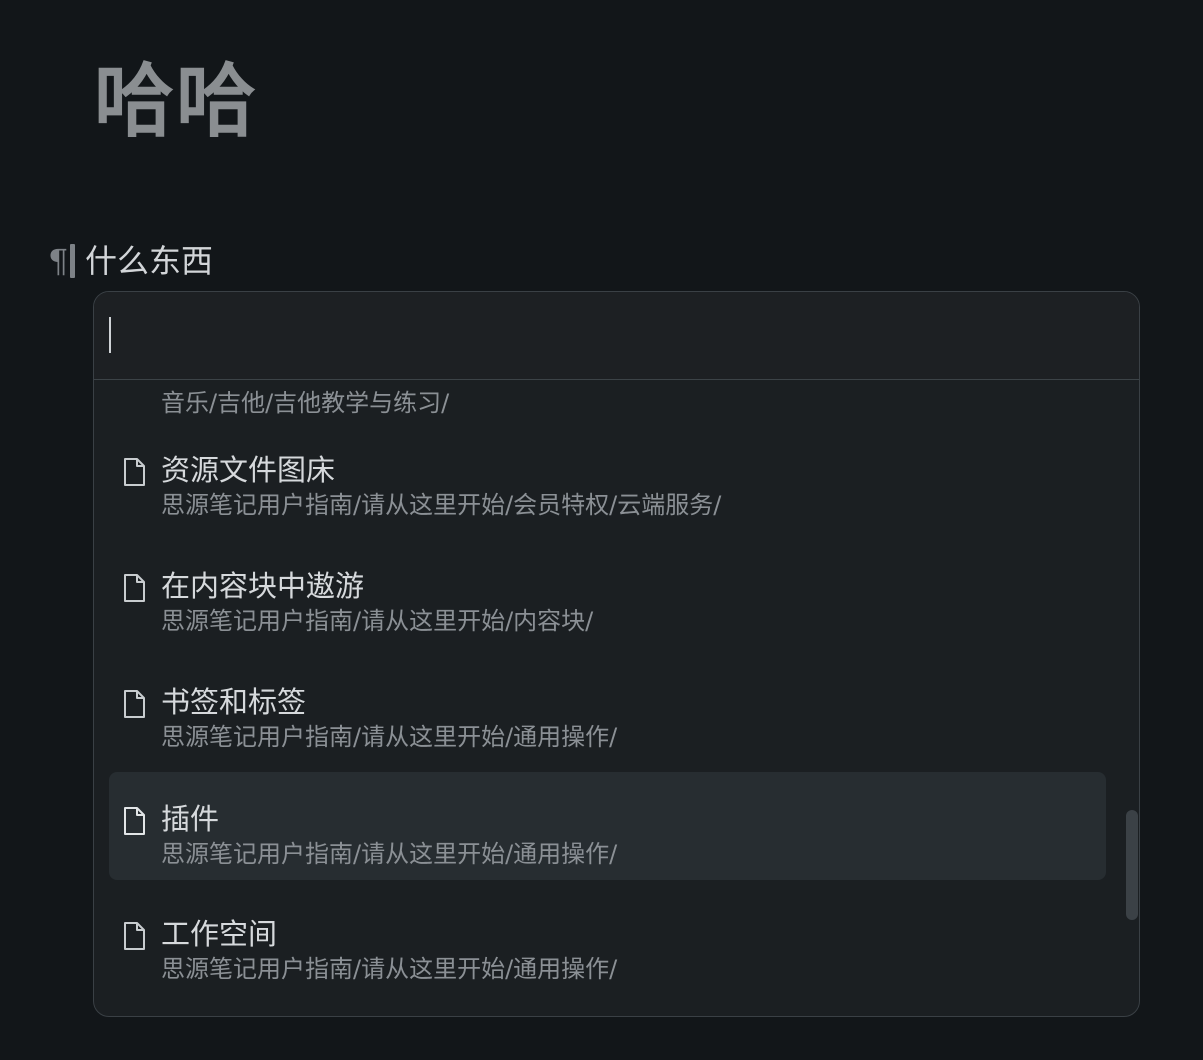  Describe the element at coordinates (110, 335) in the screenshot. I see `text-caret` at that location.